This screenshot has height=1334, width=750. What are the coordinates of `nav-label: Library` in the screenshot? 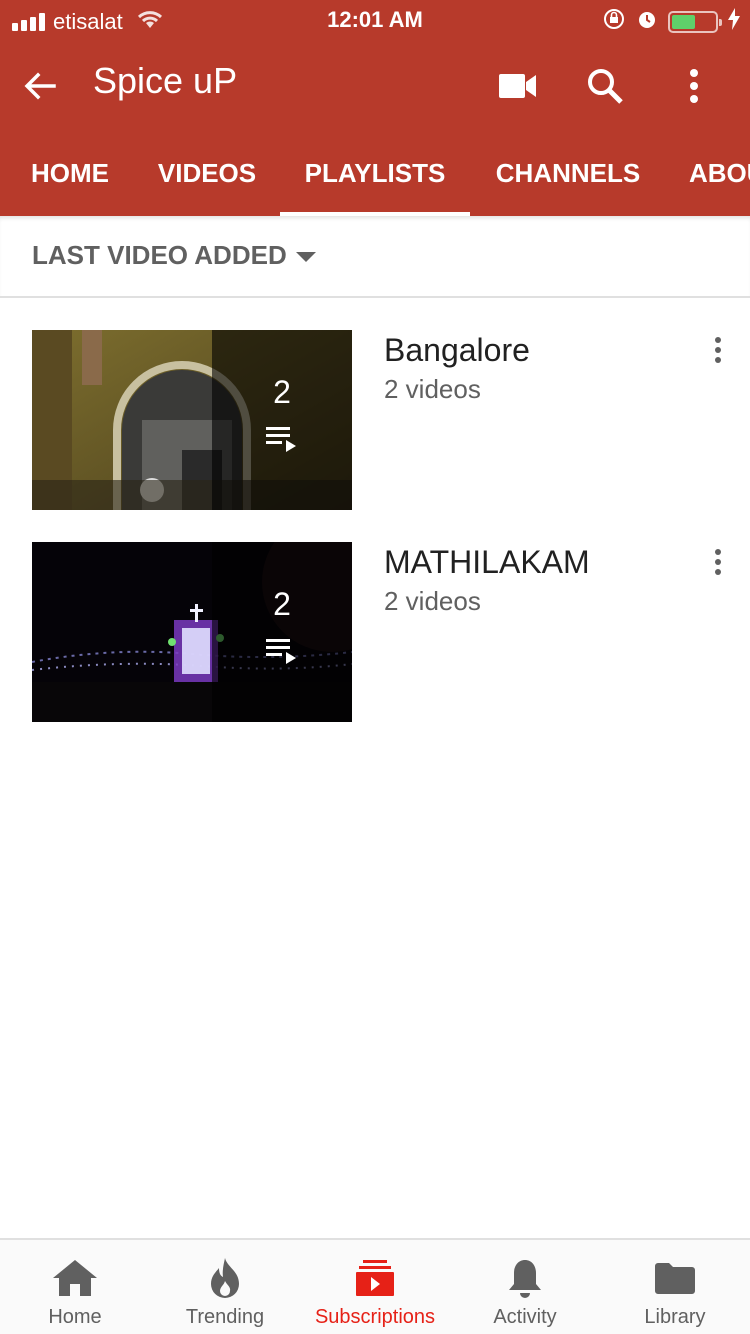 It's located at (675, 1317).